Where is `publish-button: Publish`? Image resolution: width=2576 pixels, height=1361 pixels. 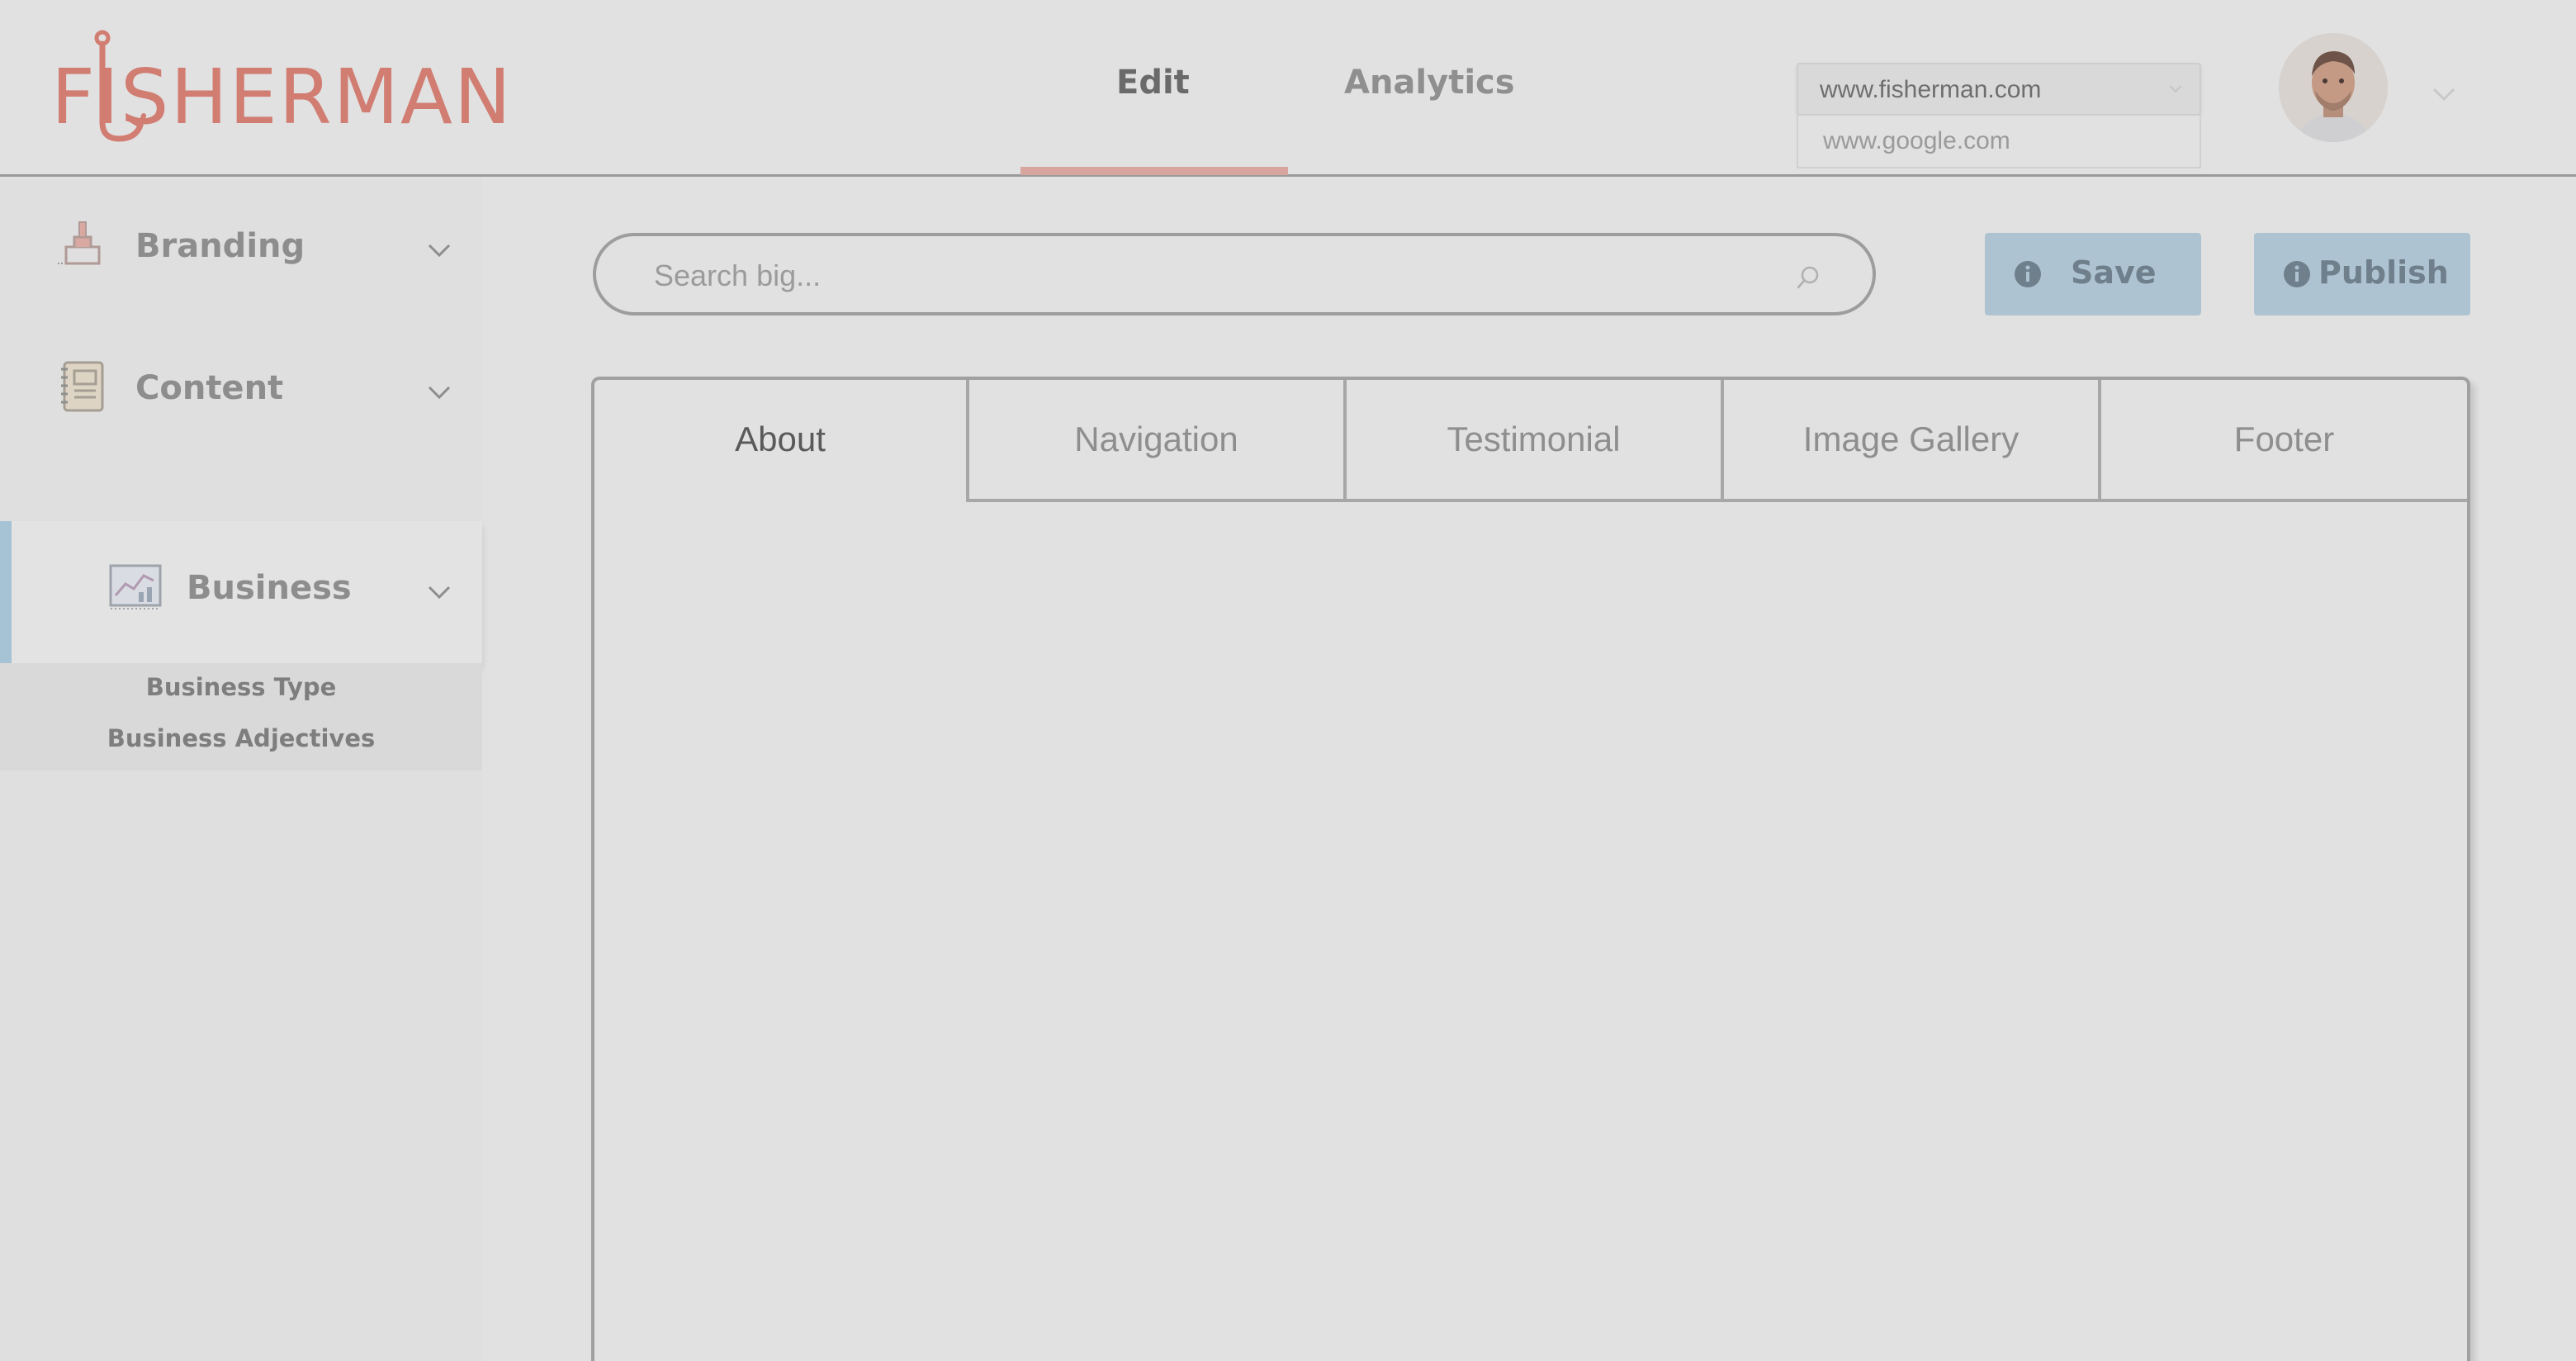
publish-button: Publish is located at coordinates (2362, 274).